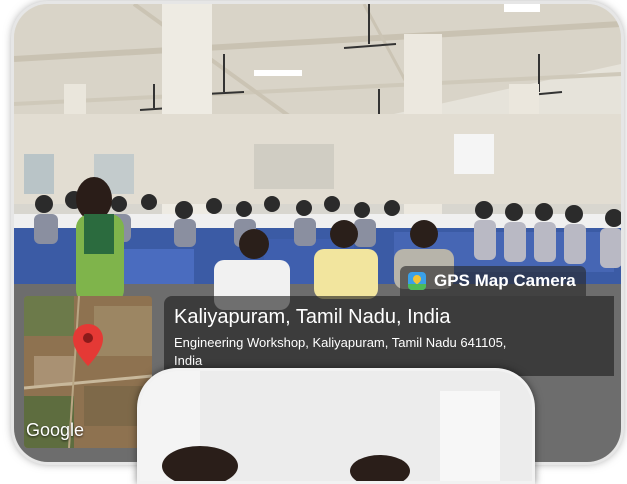 Image resolution: width=627 pixels, height=484 pixels. Describe the element at coordinates (312, 317) in the screenshot. I see `location-title: Kaliyapuram, Tamil Nadu, India` at that location.